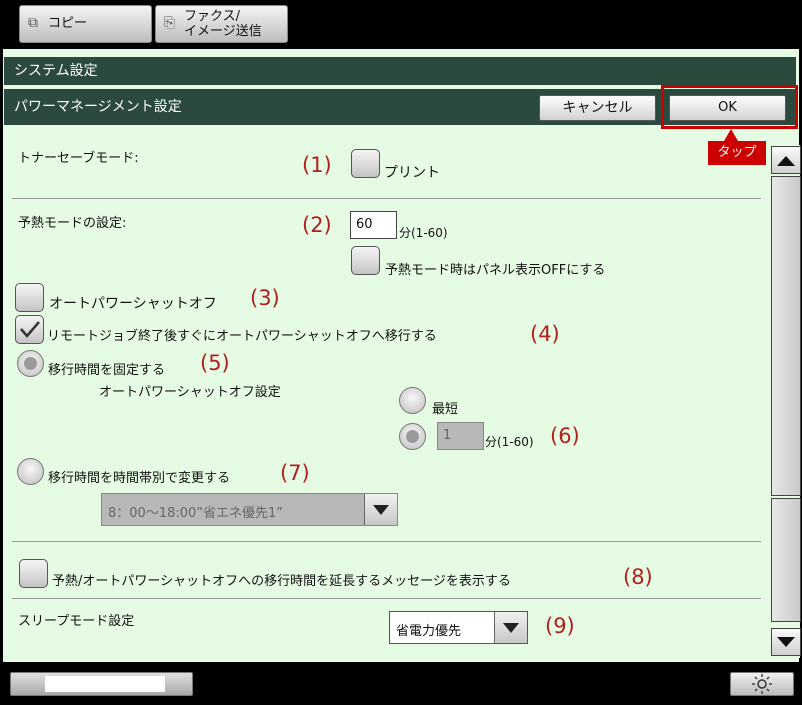 The width and height of the screenshot is (802, 705). What do you see at coordinates (429, 631) in the screenshot?
I see `sleep-mode-select-value: 省電力優先` at bounding box center [429, 631].